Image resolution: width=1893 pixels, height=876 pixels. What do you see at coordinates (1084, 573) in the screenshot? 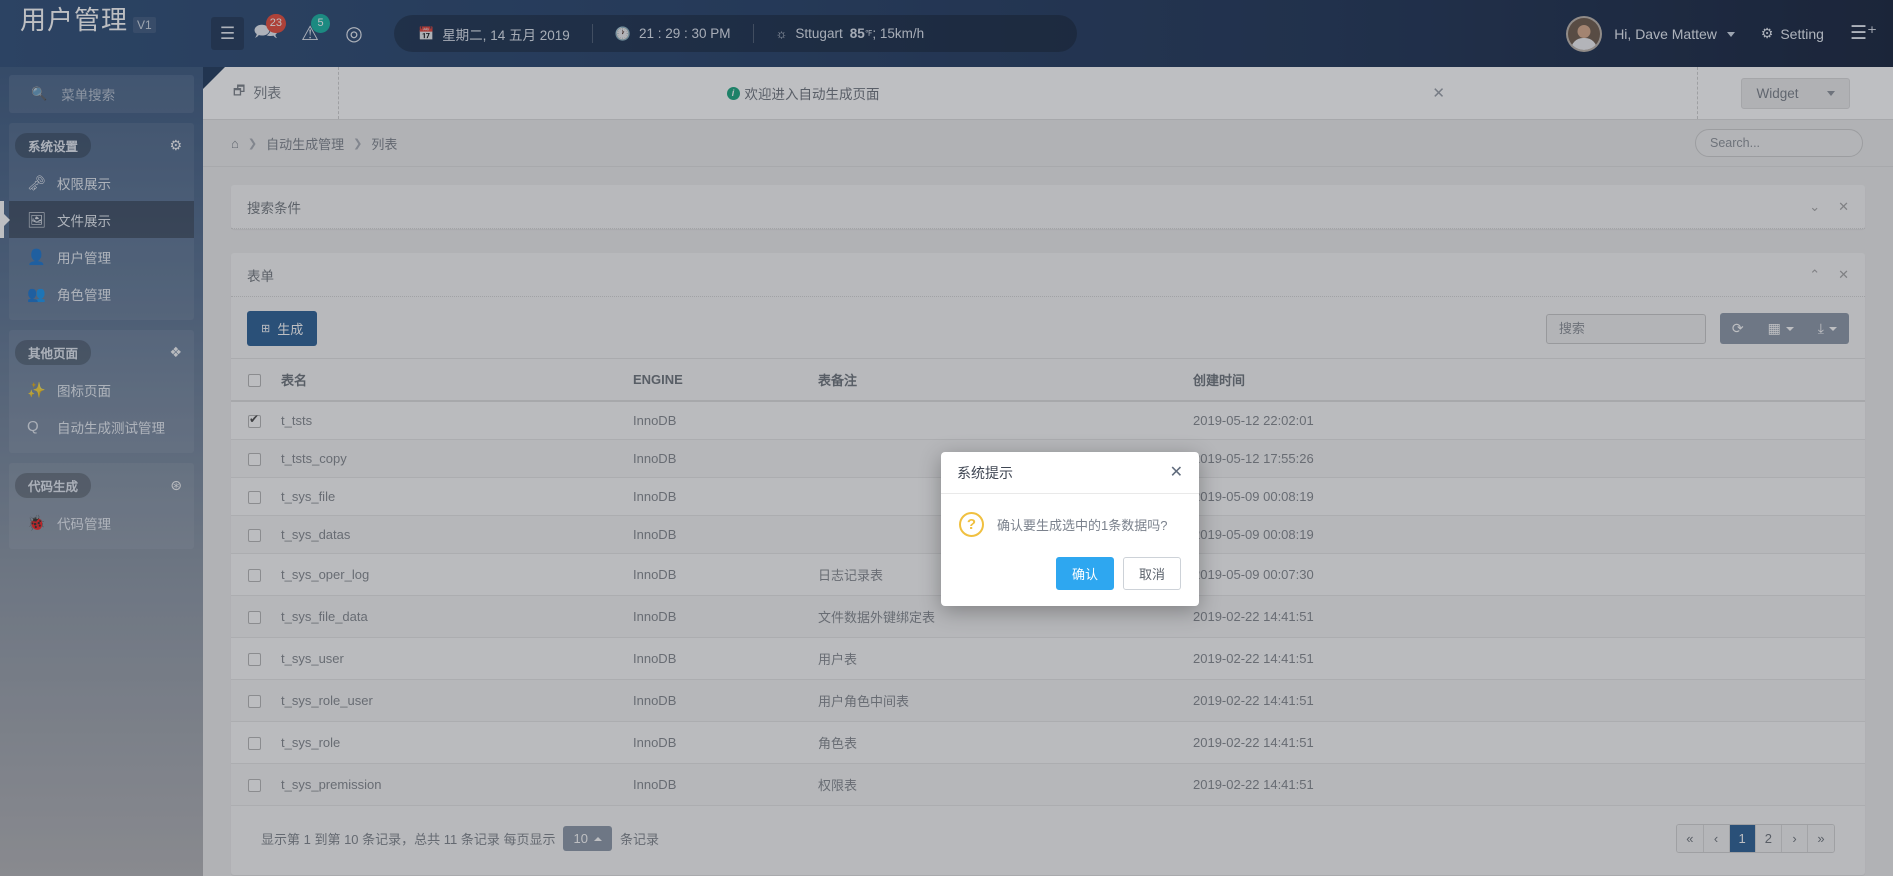
I see `confirm-button: 确认` at bounding box center [1084, 573].